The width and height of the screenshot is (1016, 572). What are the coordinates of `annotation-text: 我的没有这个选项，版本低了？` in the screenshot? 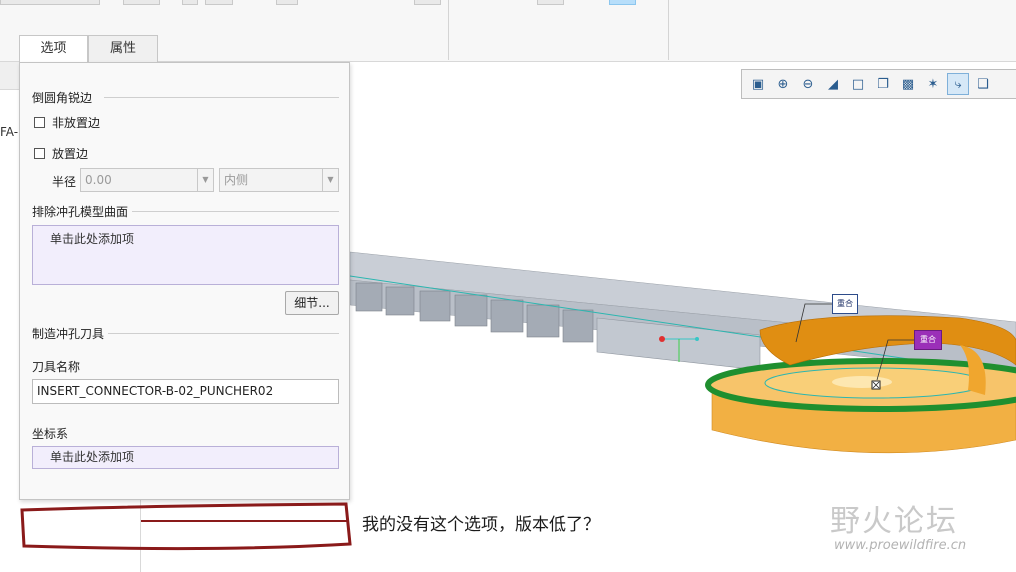 It's located at (481, 525).